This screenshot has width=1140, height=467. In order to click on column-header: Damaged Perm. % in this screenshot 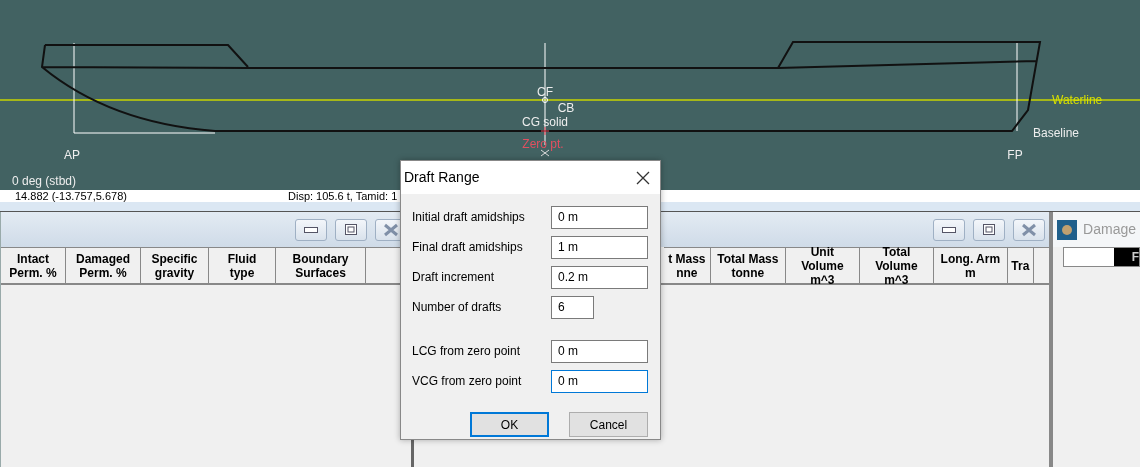, I will do `click(103, 265)`.